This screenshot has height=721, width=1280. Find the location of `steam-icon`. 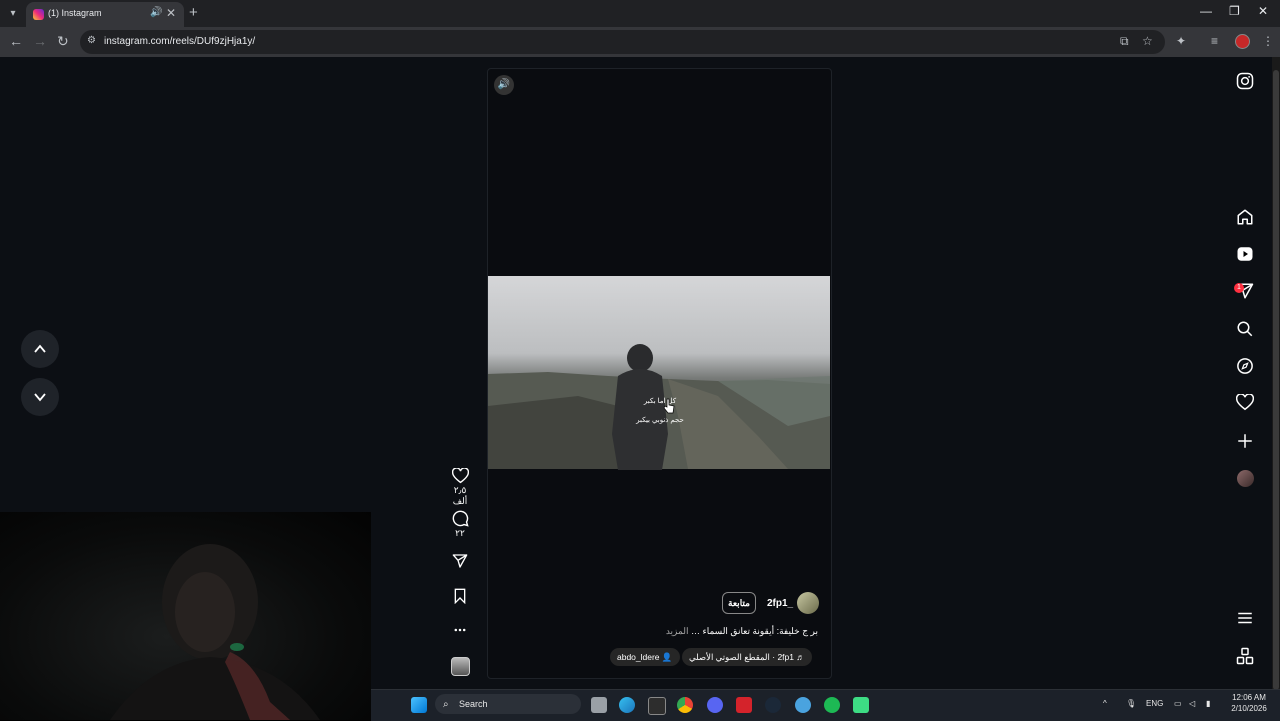

steam-icon is located at coordinates (773, 705).